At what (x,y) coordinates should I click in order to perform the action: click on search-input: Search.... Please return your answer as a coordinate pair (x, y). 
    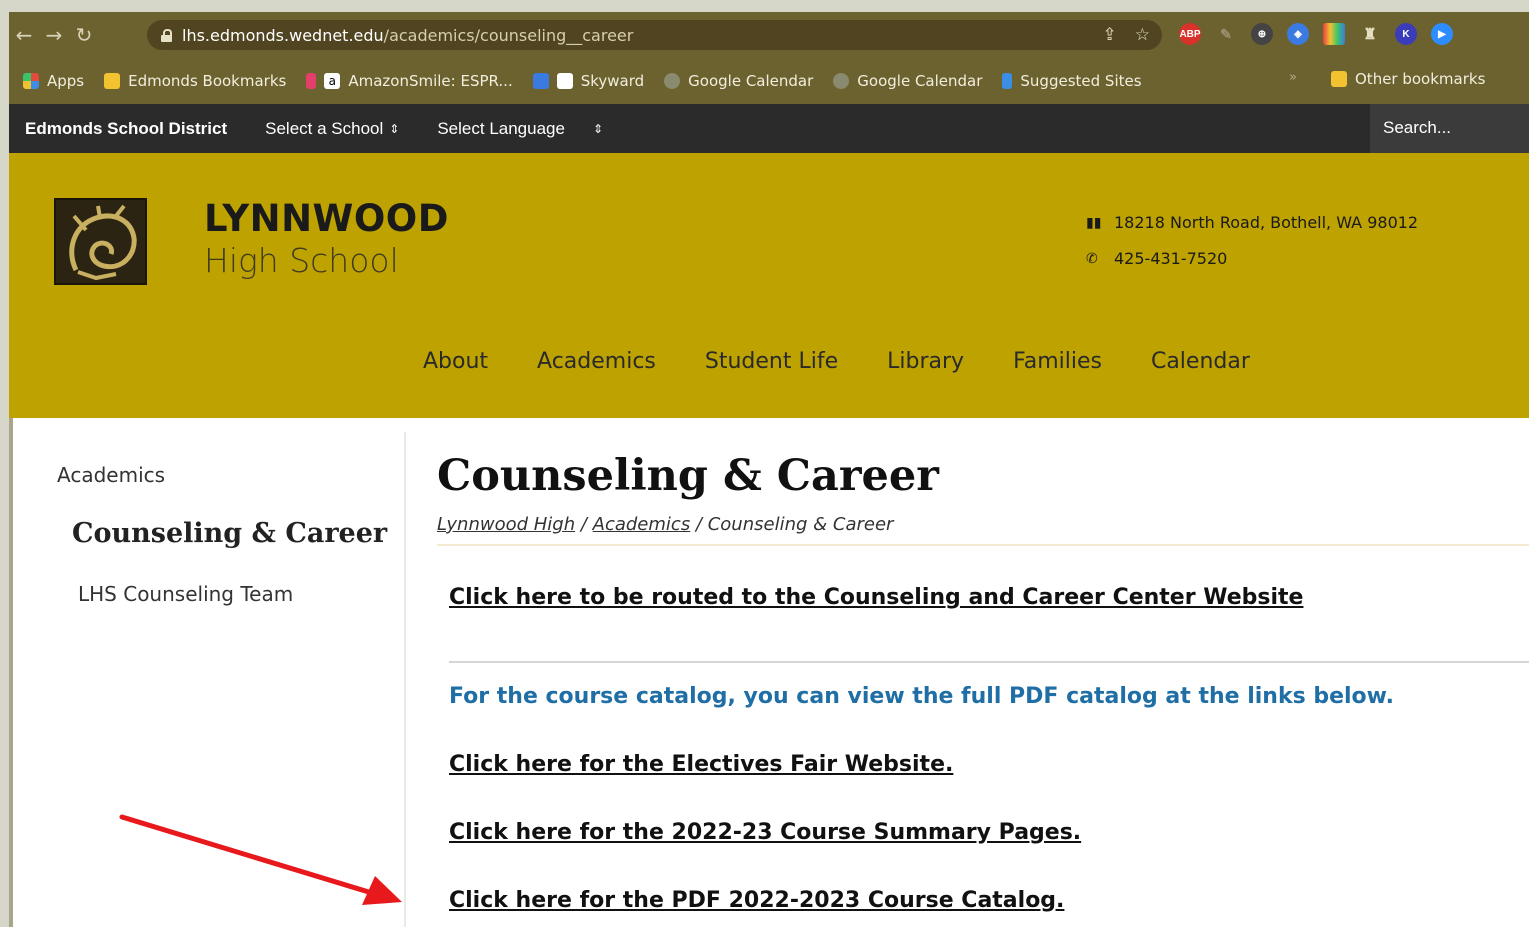
    Looking at the image, I should click on (1449, 128).